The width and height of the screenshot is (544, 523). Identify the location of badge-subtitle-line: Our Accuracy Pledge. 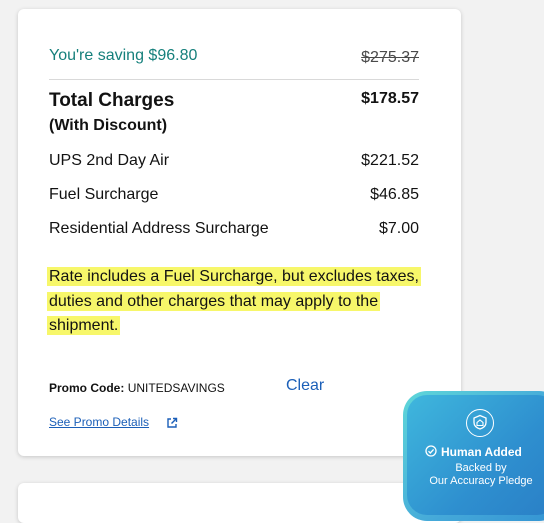
(481, 480).